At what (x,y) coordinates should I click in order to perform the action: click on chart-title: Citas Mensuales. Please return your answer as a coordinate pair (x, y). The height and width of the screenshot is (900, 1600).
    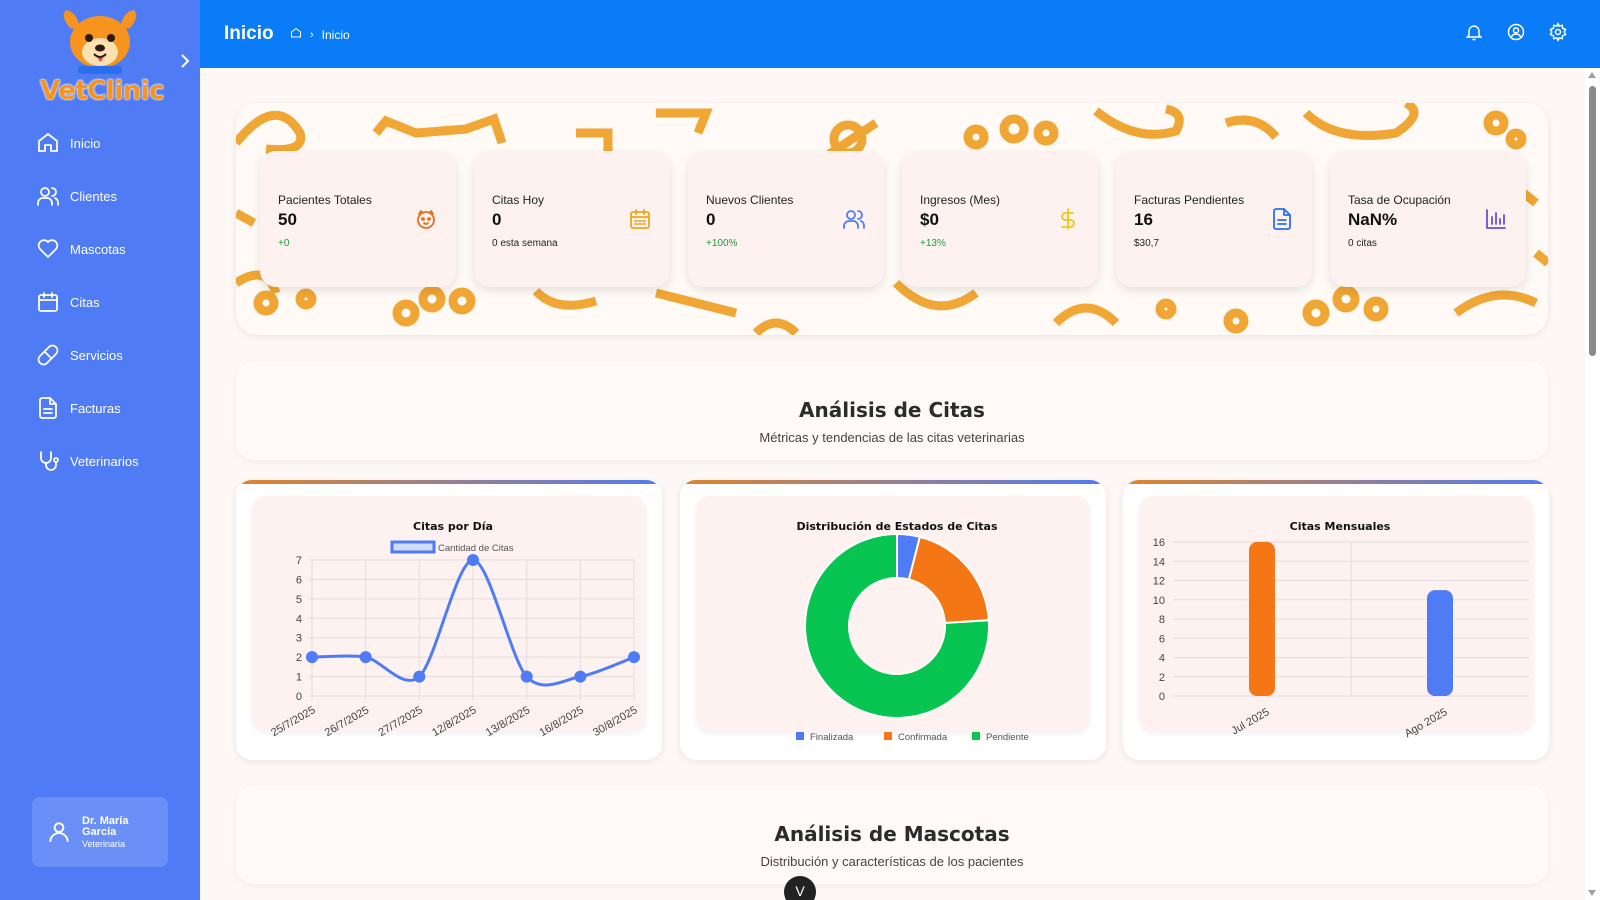
    Looking at the image, I should click on (1340, 526).